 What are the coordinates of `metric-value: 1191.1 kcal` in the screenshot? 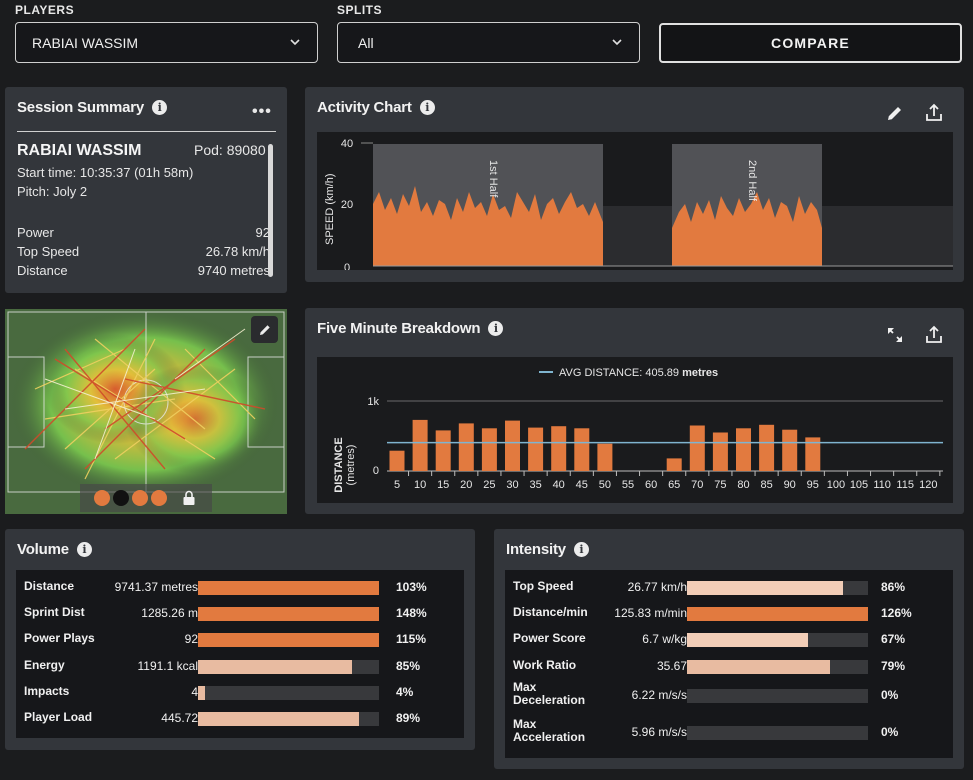 It's located at (168, 666).